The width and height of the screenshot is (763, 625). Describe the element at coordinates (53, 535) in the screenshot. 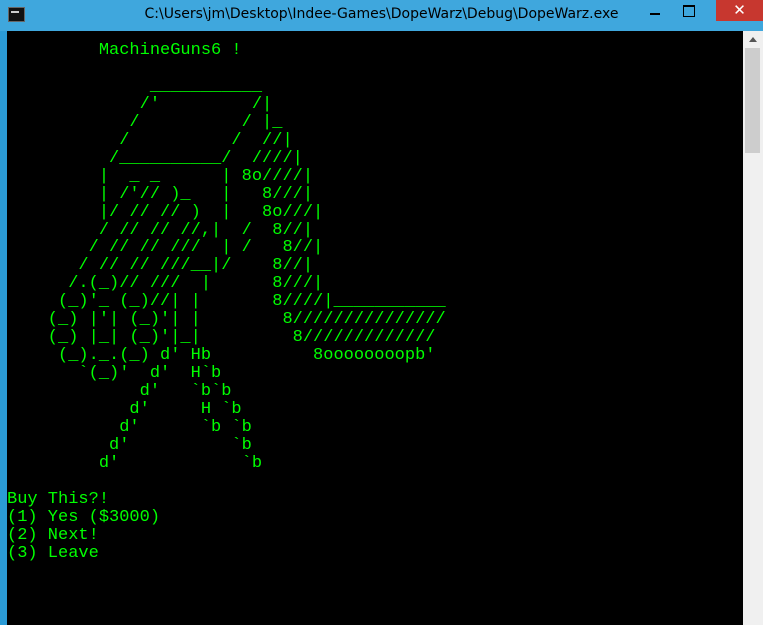

I see `console-line: (2) Next!` at that location.